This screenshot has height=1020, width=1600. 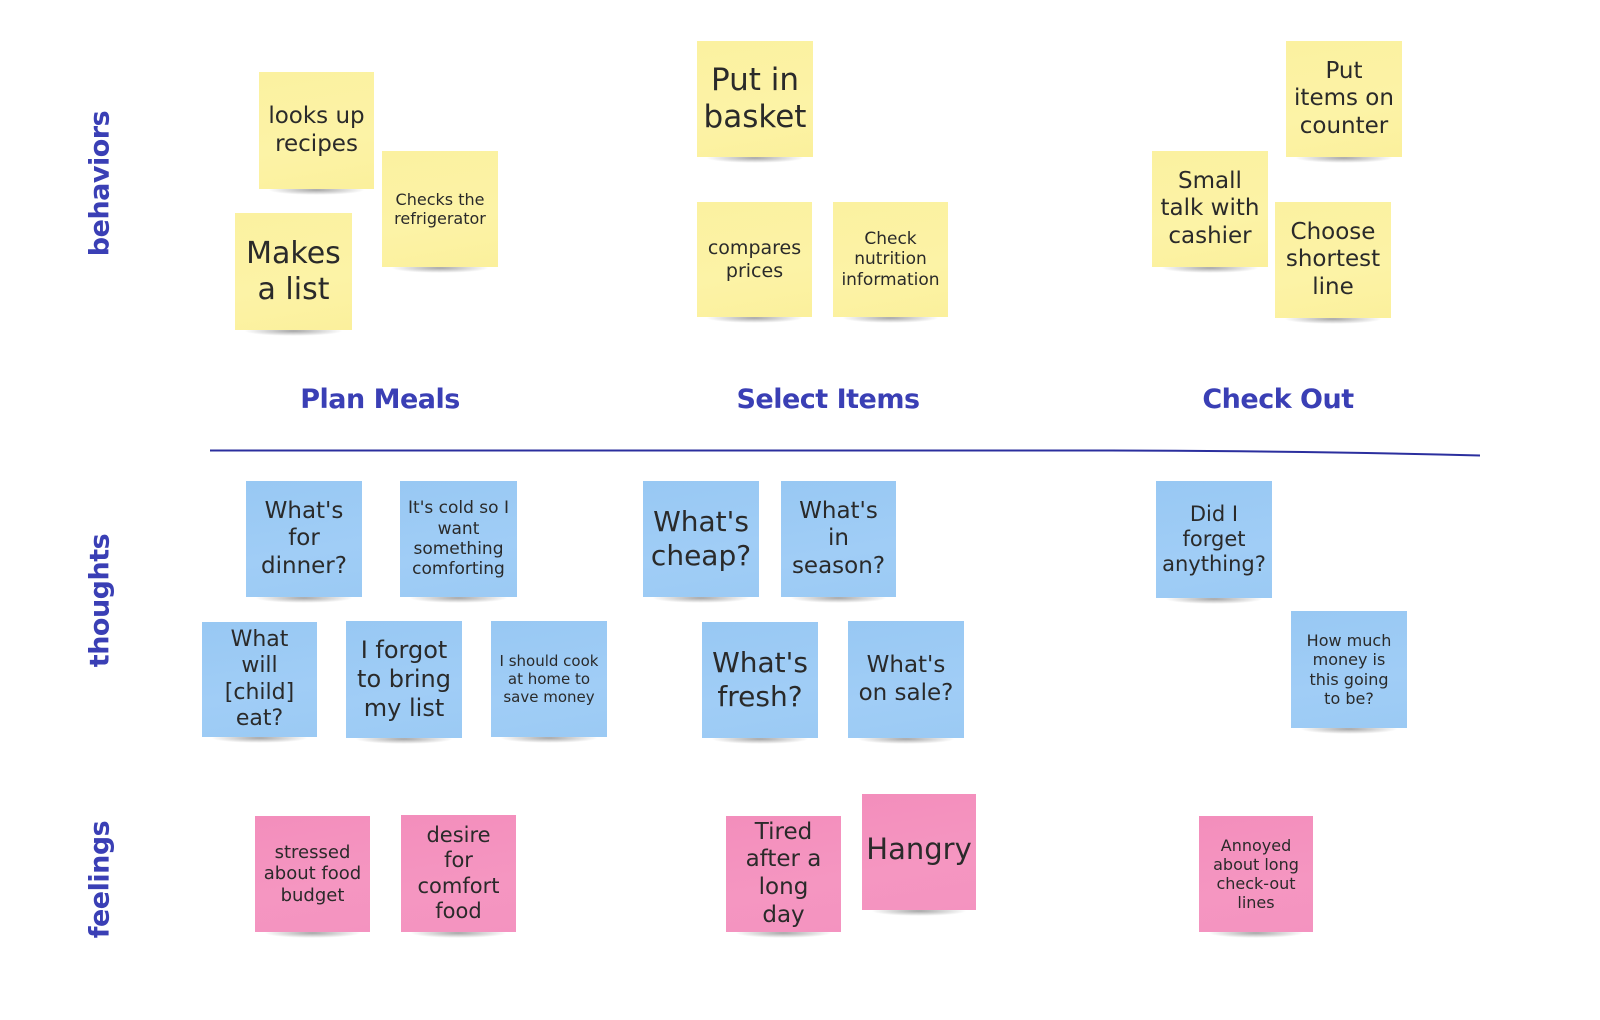 I want to click on note-text: How much money is this going to be?, so click(x=1349, y=669).